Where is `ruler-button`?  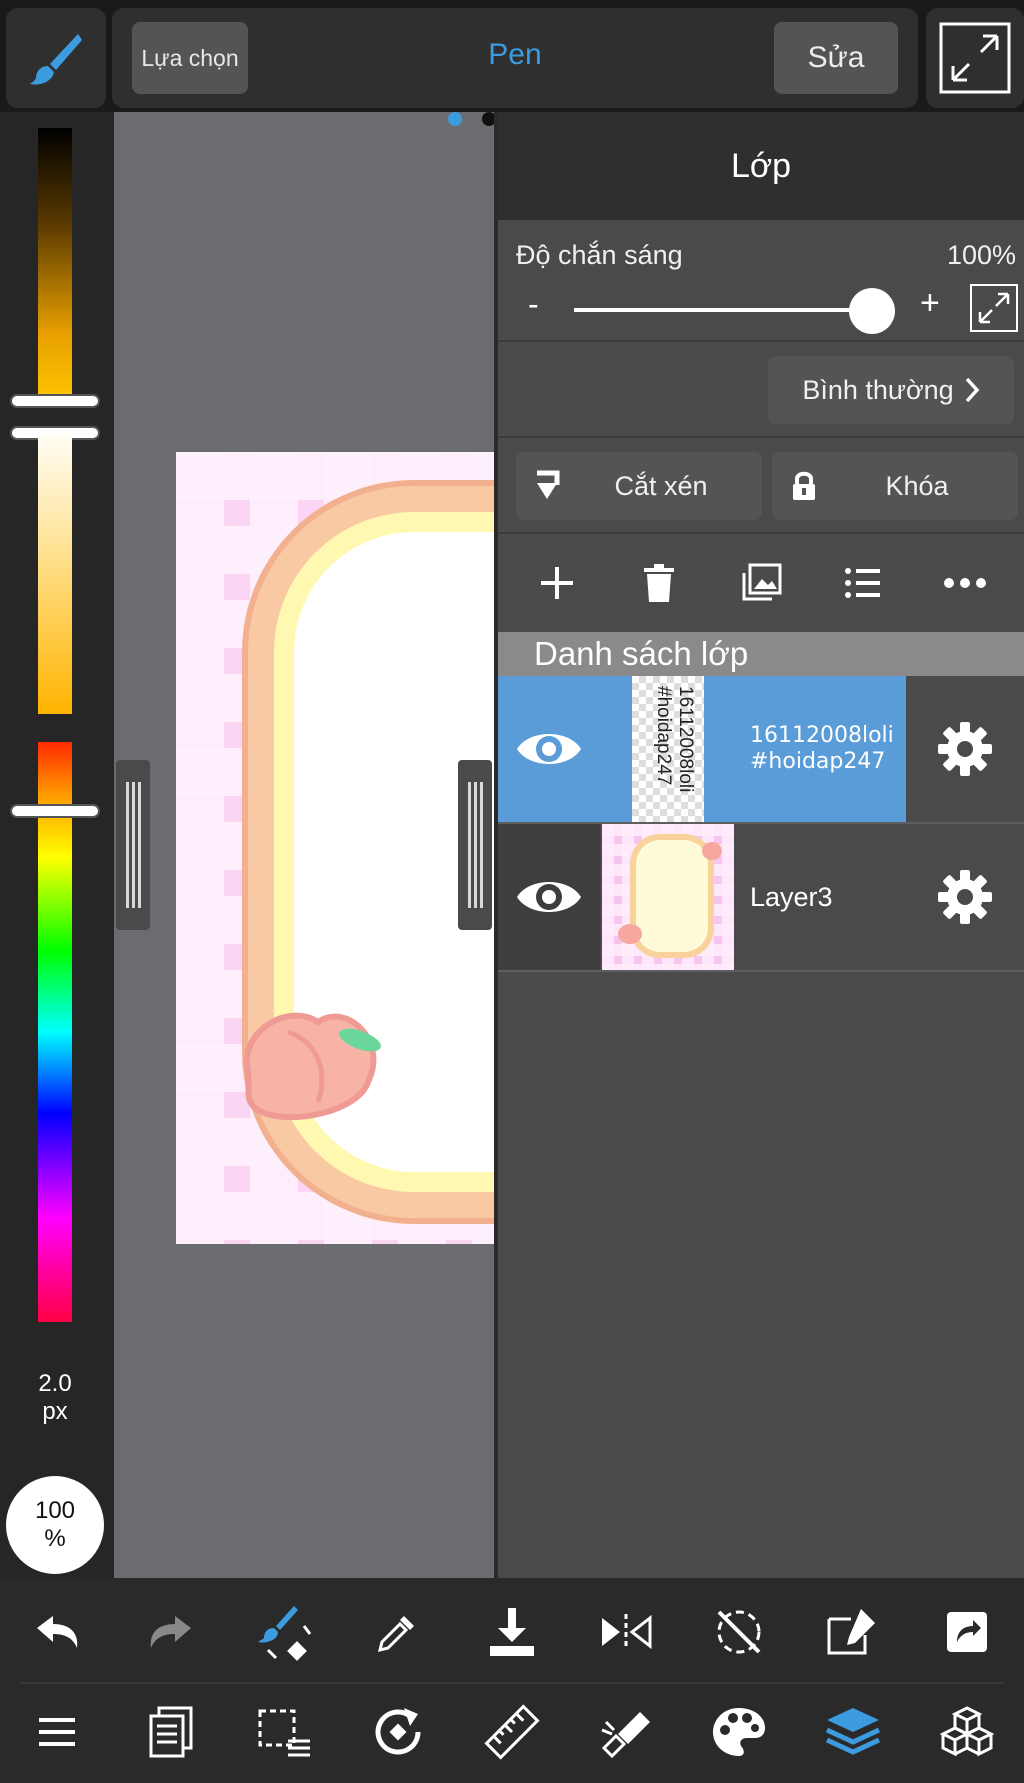 ruler-button is located at coordinates (512, 1732).